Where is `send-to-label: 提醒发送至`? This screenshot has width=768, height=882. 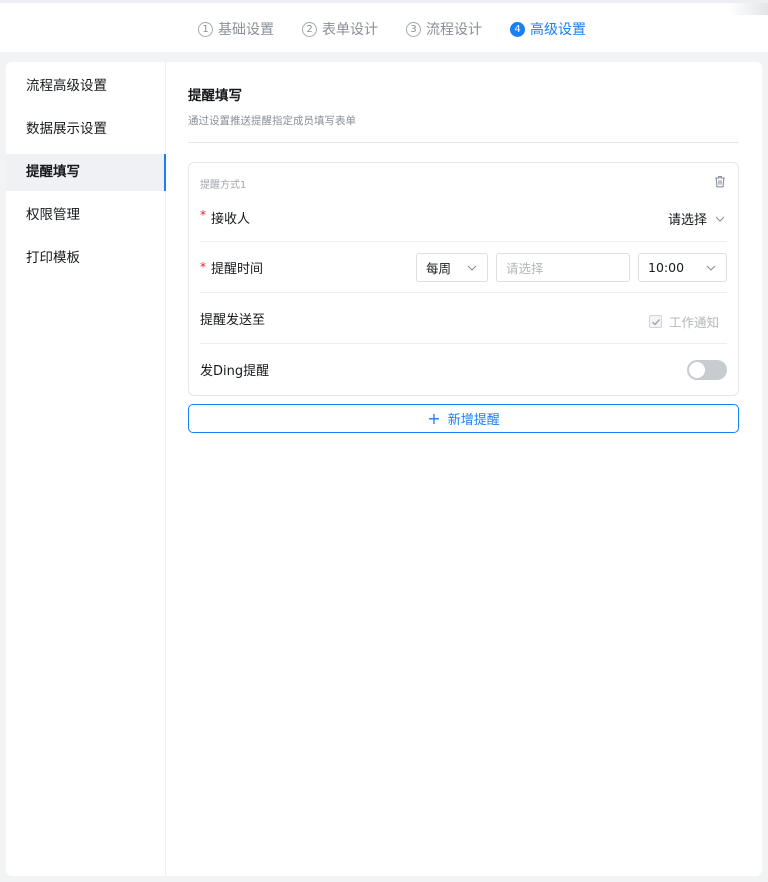 send-to-label: 提醒发送至 is located at coordinates (233, 320).